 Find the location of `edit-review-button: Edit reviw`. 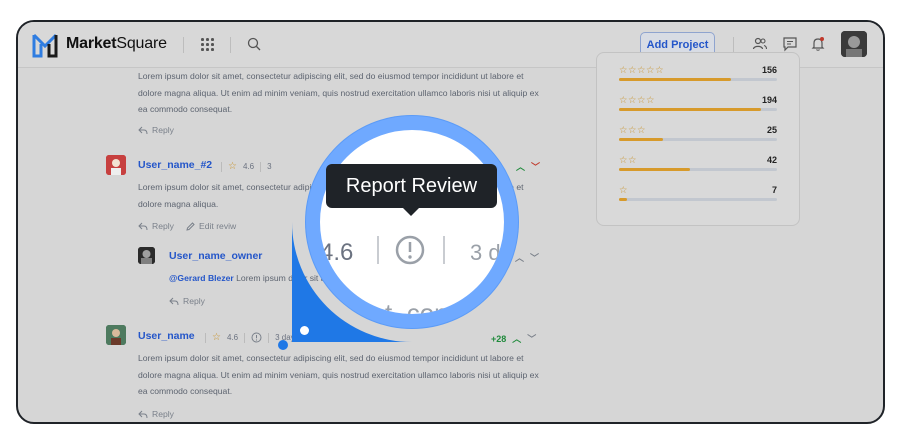

edit-review-button: Edit reviw is located at coordinates (211, 226).